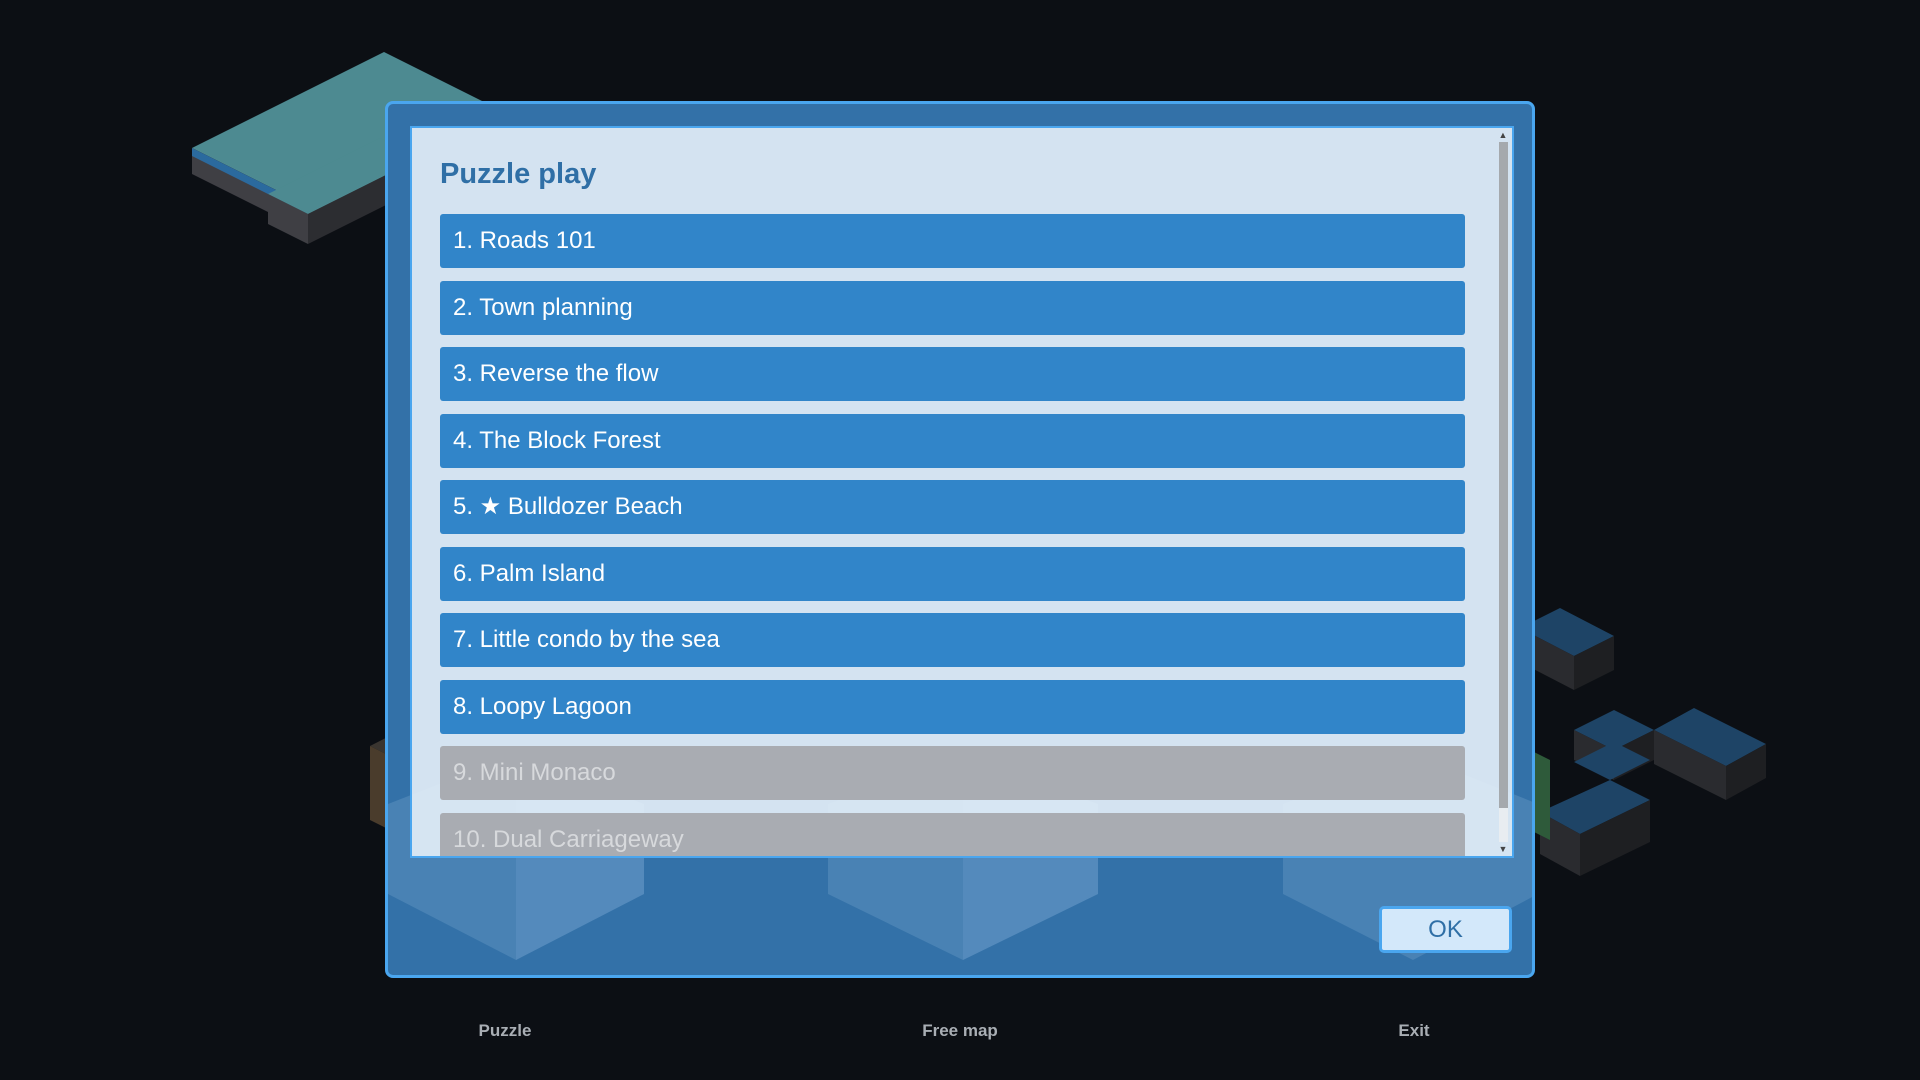 This screenshot has width=1920, height=1080. What do you see at coordinates (505, 1031) in the screenshot?
I see `menu-puzzle: Puzzle` at bounding box center [505, 1031].